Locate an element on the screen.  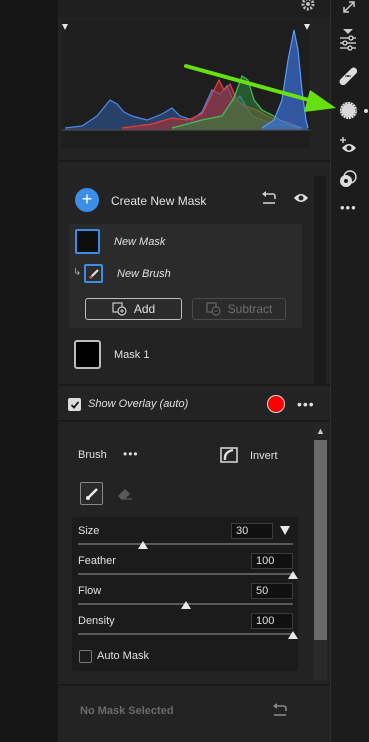
subtract-button: Subtract is located at coordinates (239, 309).